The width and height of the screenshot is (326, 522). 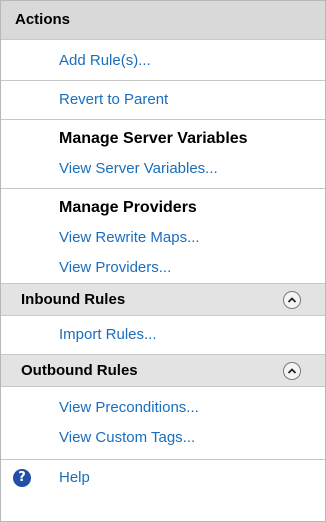 What do you see at coordinates (163, 370) in the screenshot?
I see `outbound-rules-header: Outbound Rules` at bounding box center [163, 370].